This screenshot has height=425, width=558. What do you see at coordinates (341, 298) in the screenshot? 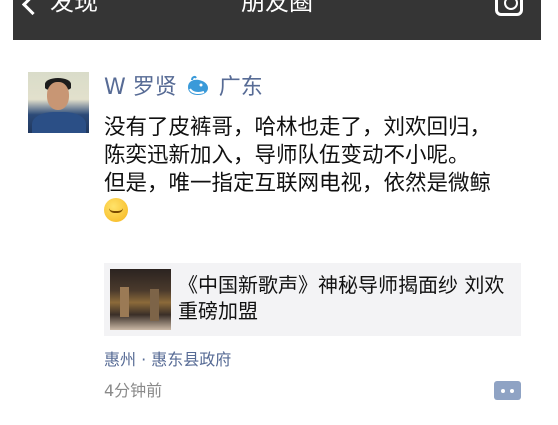
I see `link-title: 《中国新歌声》神秘导师揭面纱 刘欢重磅加盟` at bounding box center [341, 298].